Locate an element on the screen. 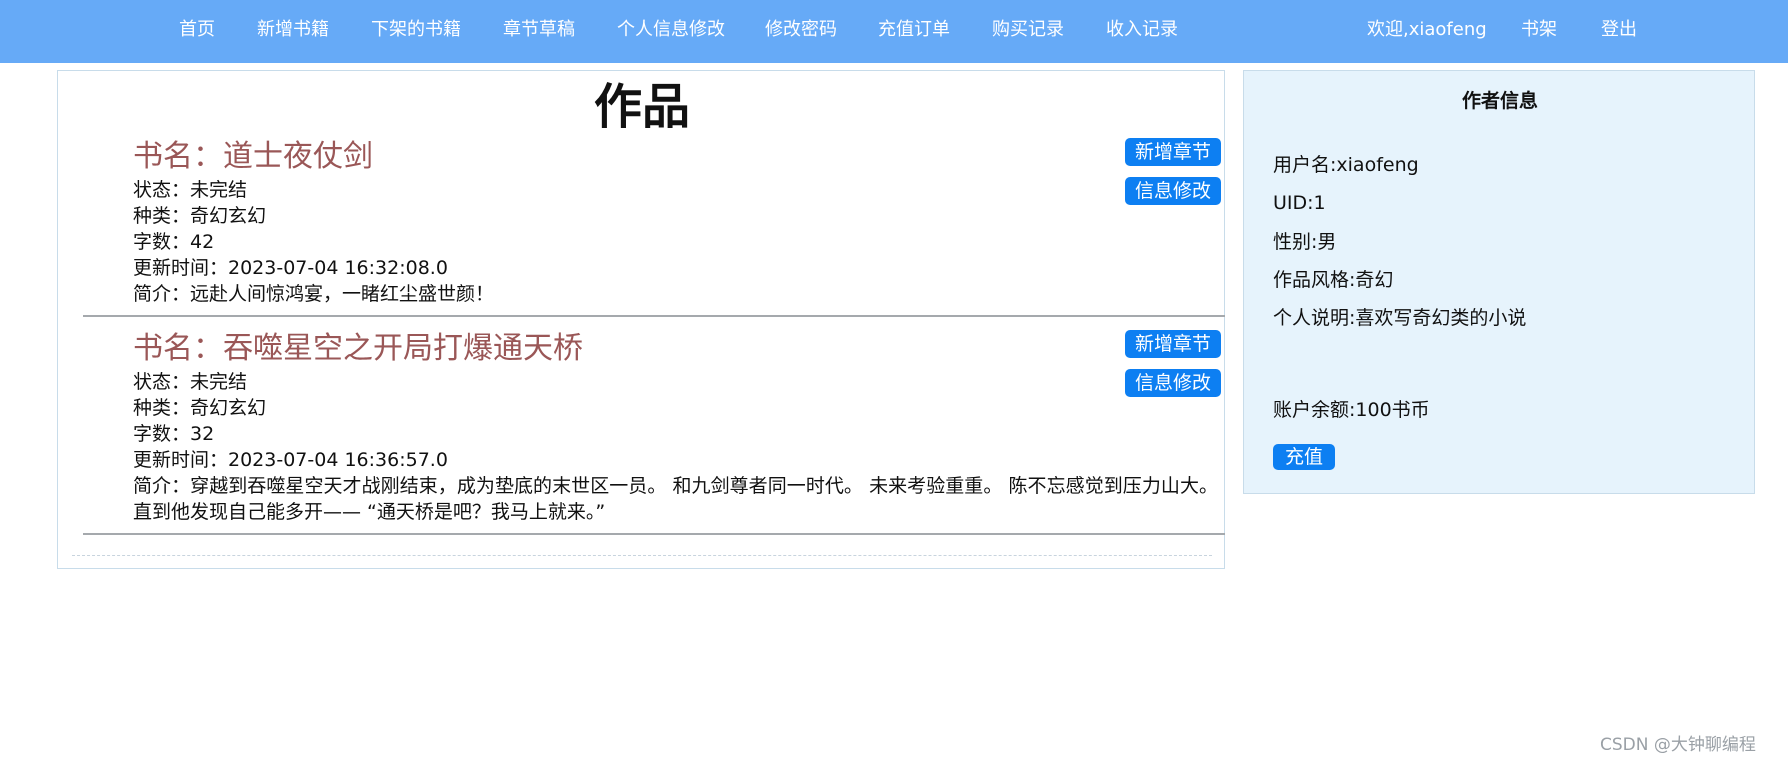 The height and width of the screenshot is (763, 1788). book-word-count: 字数：42 is located at coordinates (174, 242).